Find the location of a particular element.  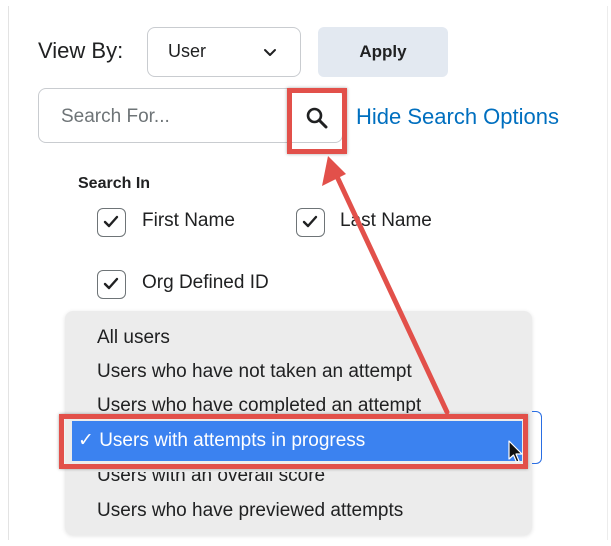

annotation-arrow-icon is located at coordinates (386, 285).